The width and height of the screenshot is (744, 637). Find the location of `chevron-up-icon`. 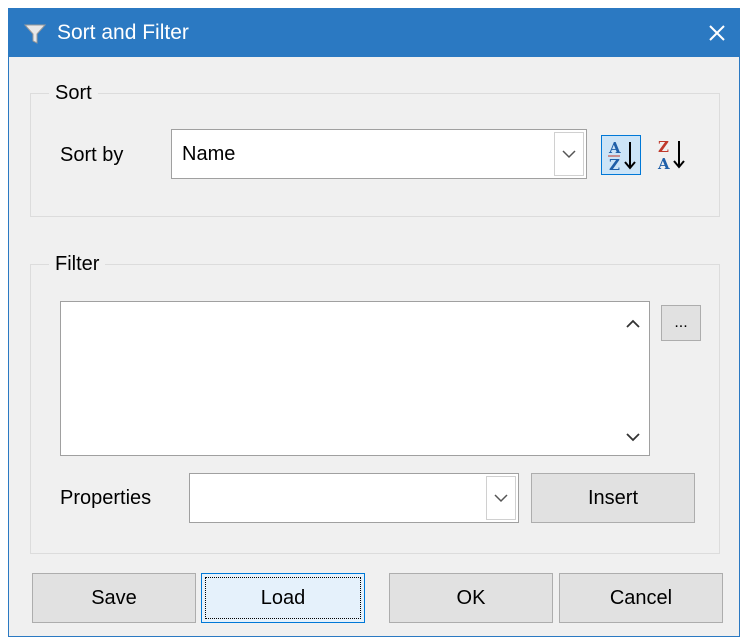

chevron-up-icon is located at coordinates (633, 323).